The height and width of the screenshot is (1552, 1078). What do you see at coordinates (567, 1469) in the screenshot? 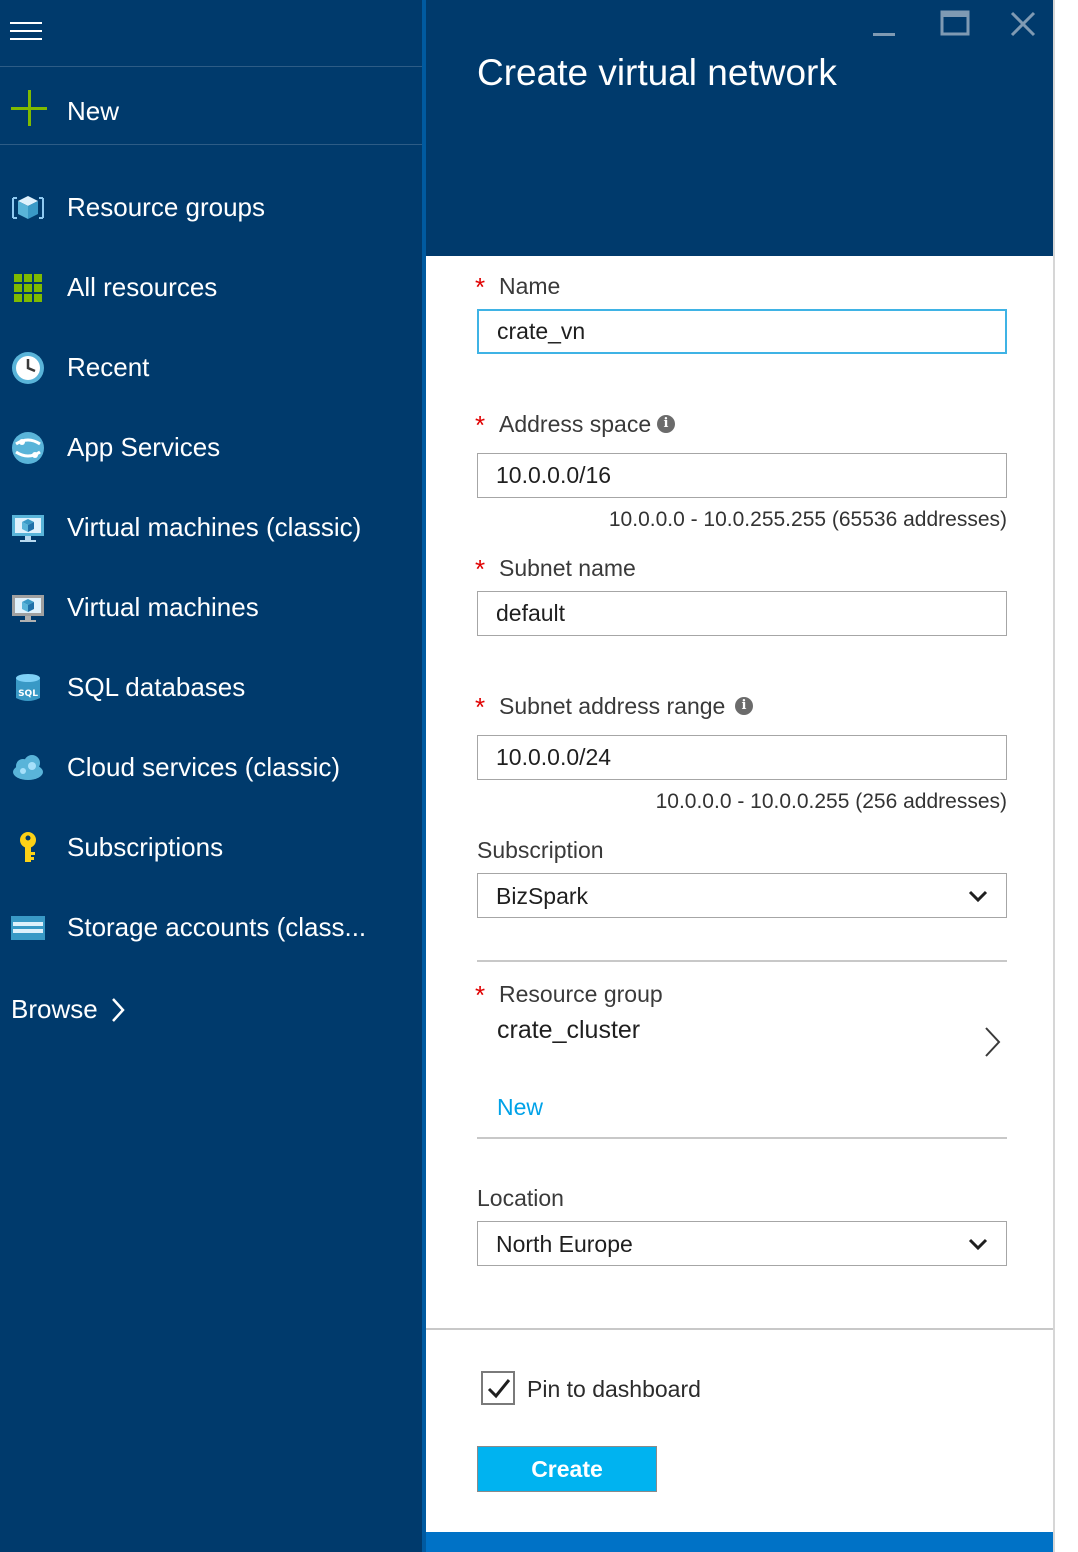
I see `create-button: Create` at bounding box center [567, 1469].